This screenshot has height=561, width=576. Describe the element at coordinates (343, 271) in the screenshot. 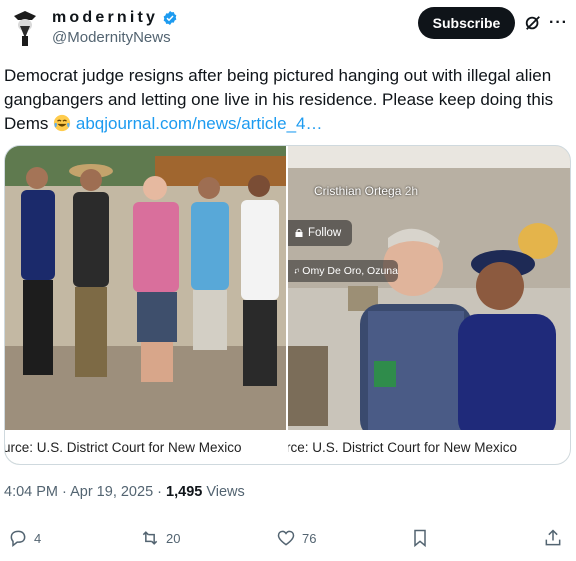

I see `ig-song-badge: Omy De Oro, Ozuna` at that location.